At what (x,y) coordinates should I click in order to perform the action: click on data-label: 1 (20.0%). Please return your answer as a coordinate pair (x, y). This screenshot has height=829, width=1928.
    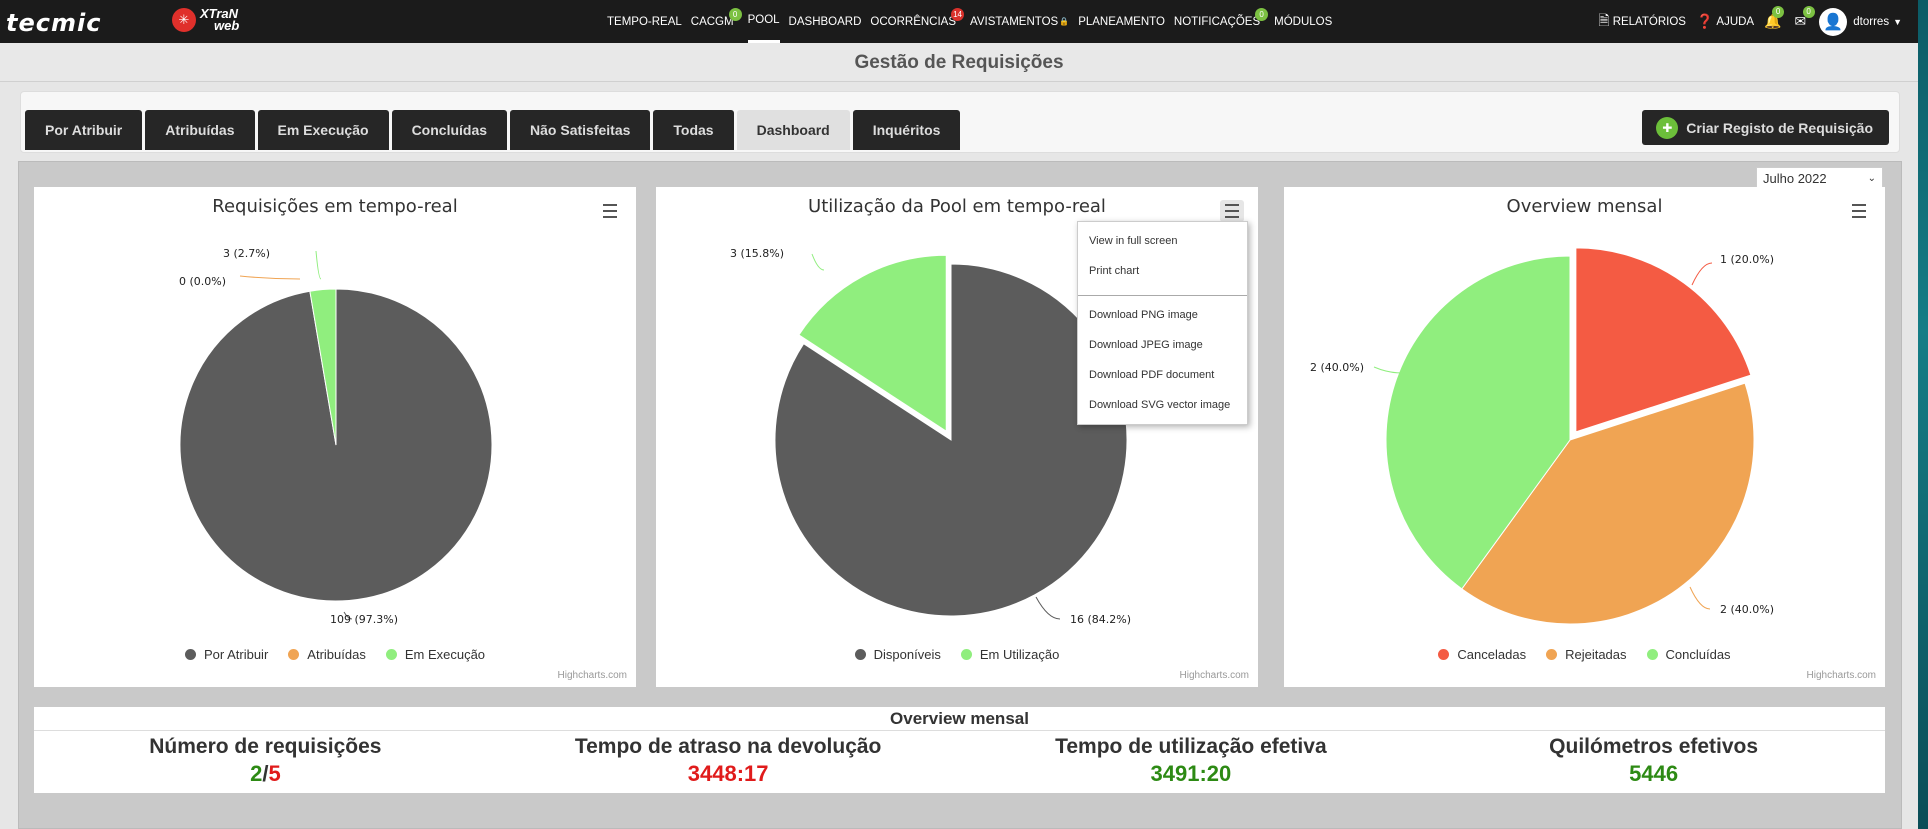
    Looking at the image, I should click on (1747, 259).